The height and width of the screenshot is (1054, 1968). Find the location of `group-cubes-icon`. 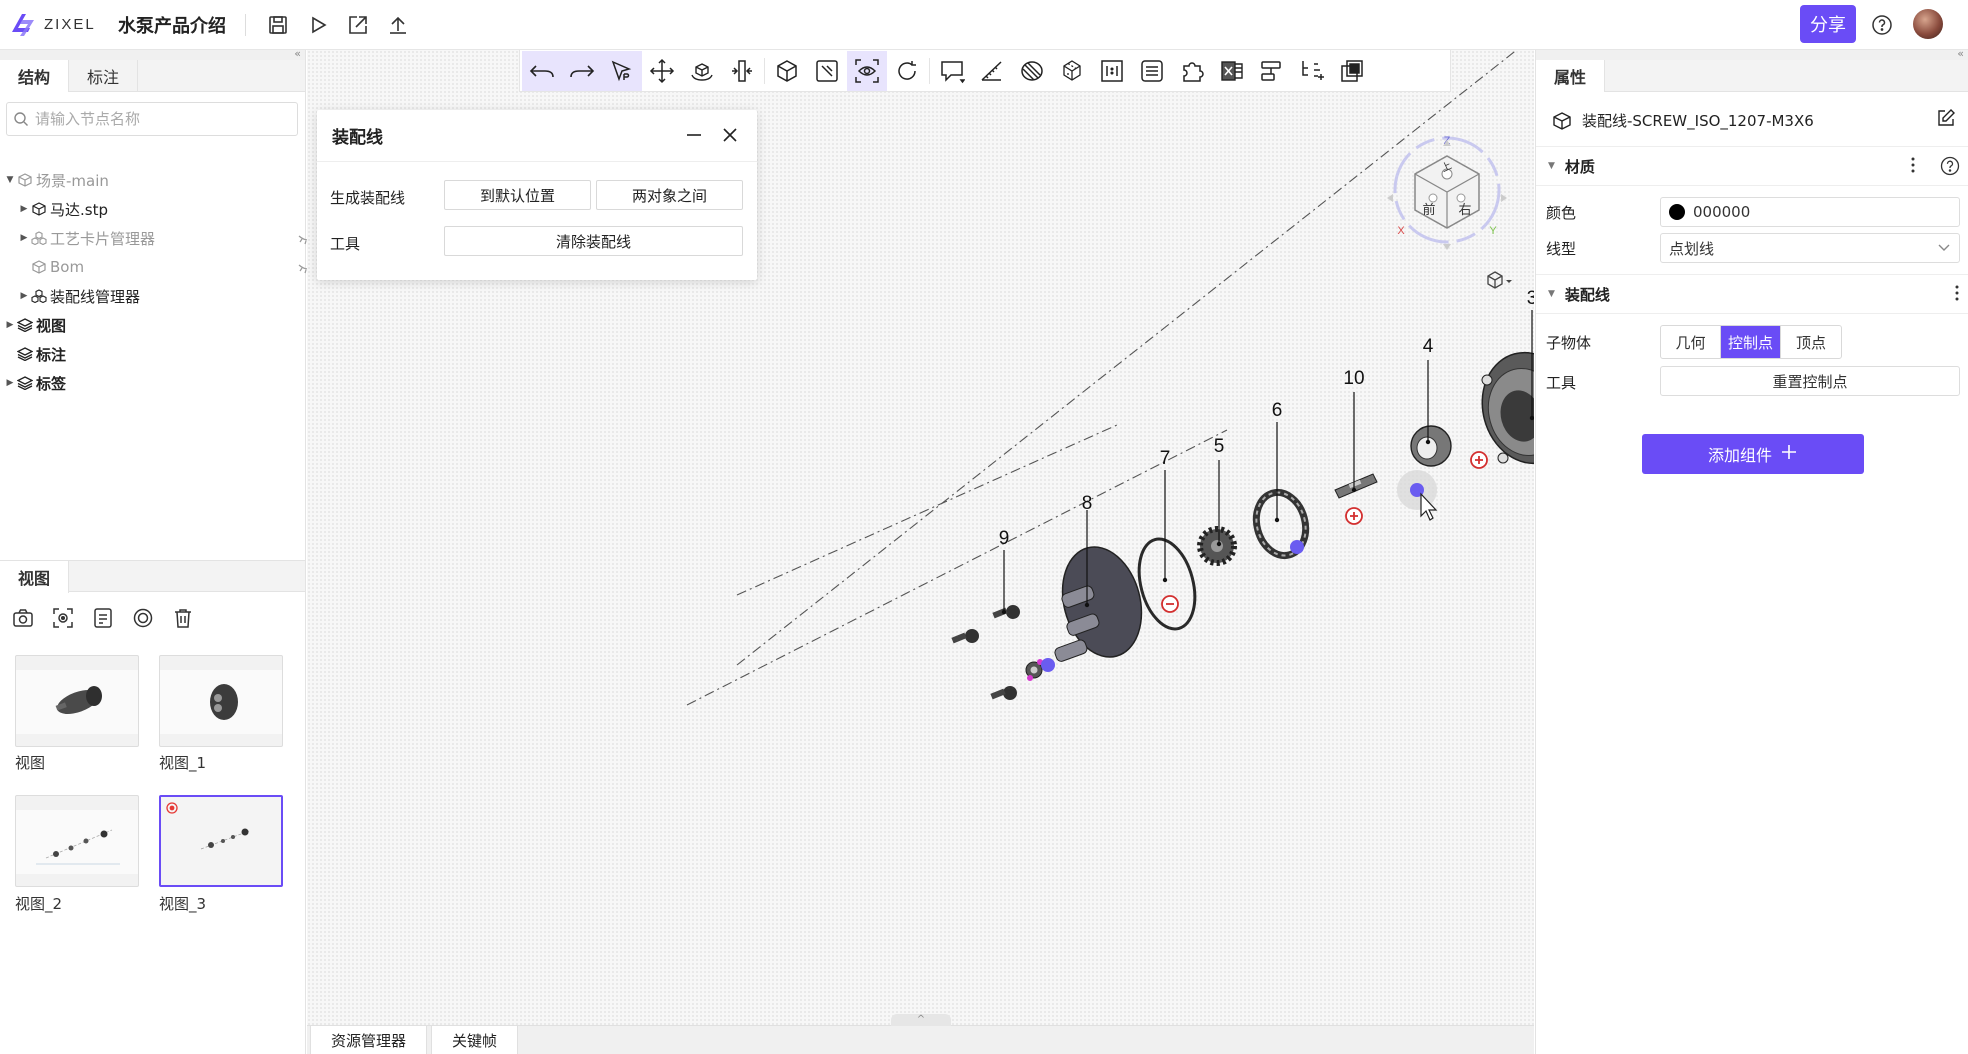

group-cubes-icon is located at coordinates (39, 296).